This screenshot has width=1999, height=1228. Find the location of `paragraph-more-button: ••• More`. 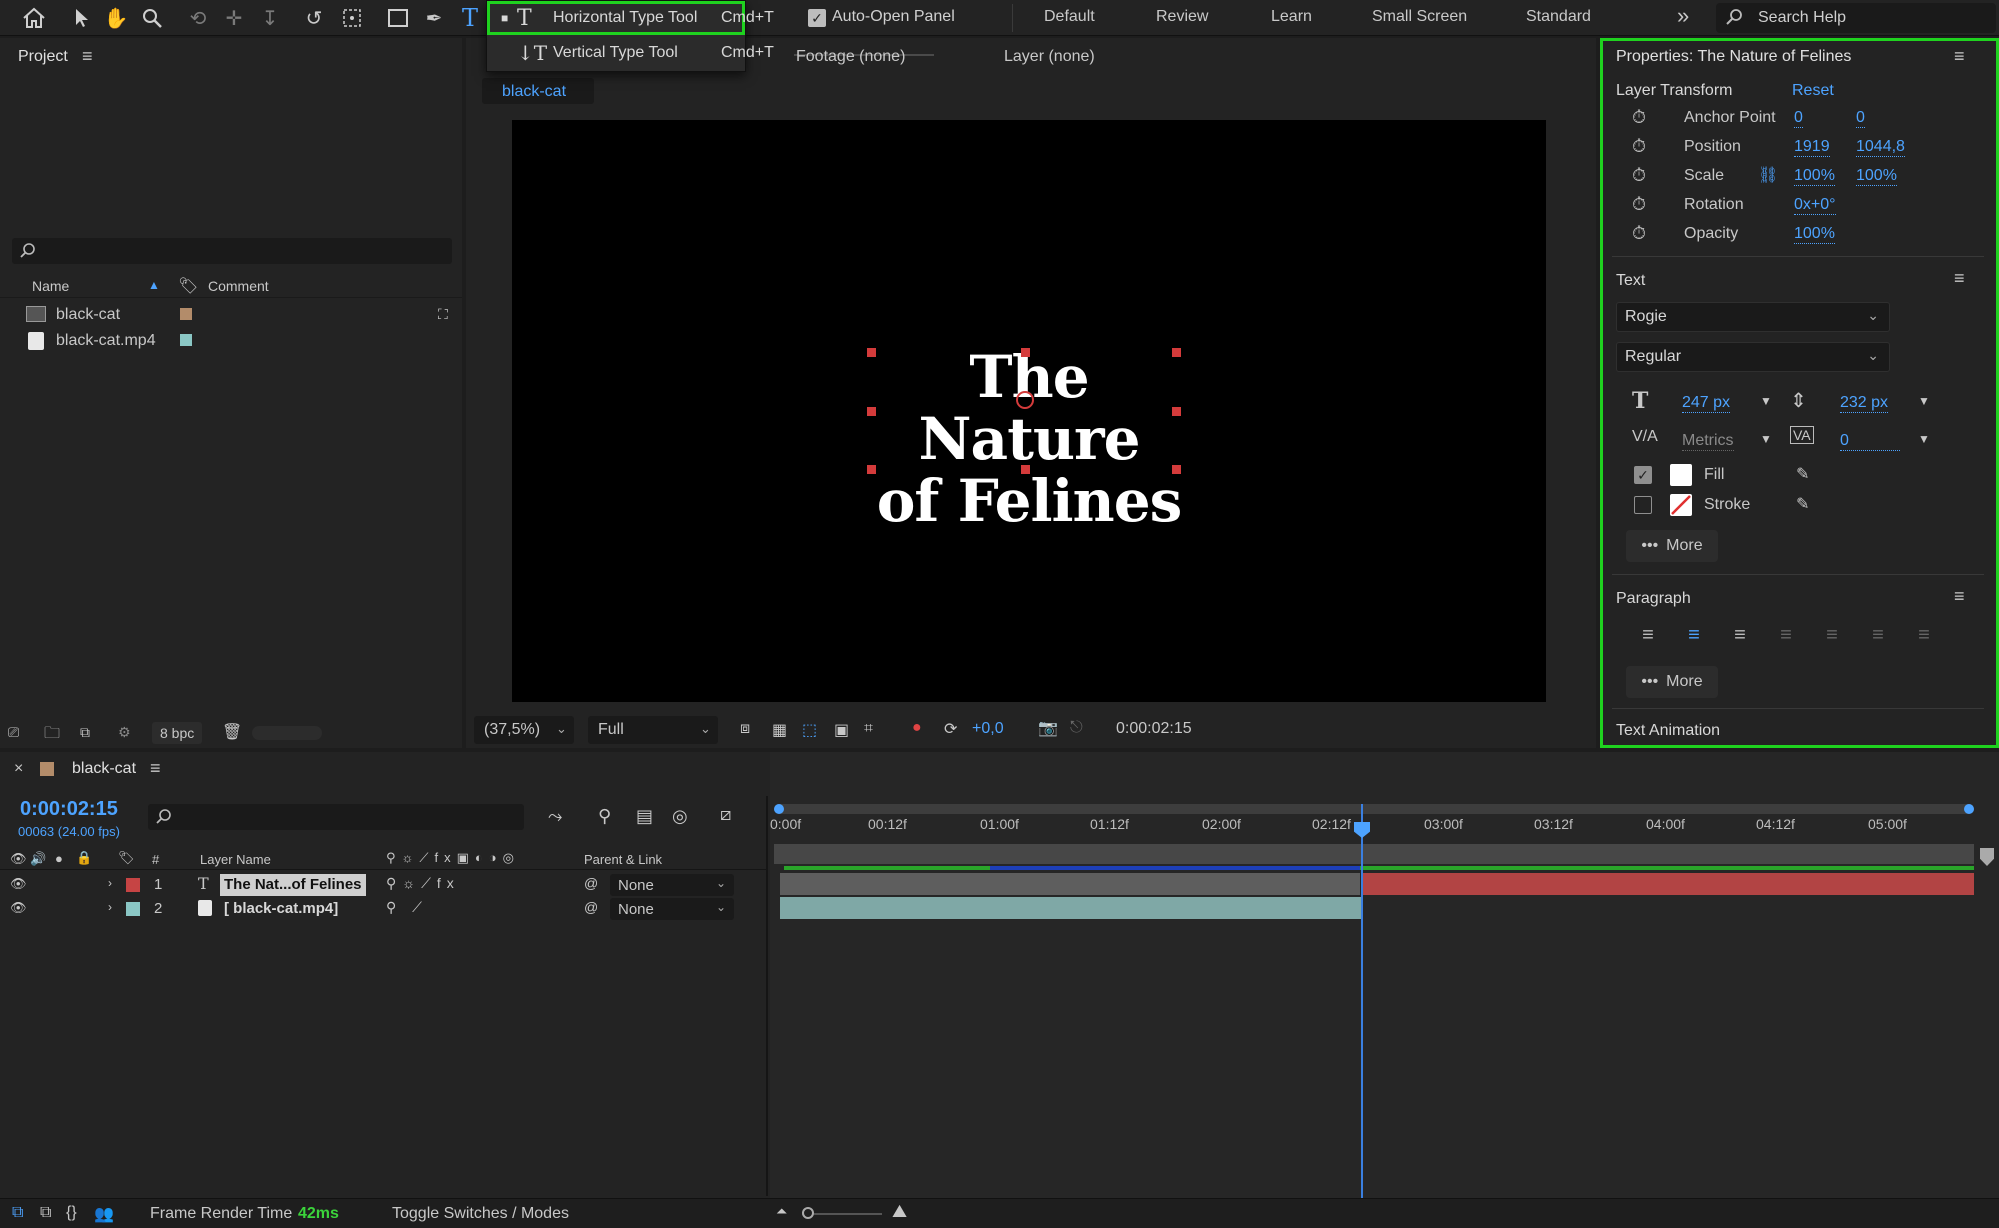

paragraph-more-button: ••• More is located at coordinates (1672, 682).